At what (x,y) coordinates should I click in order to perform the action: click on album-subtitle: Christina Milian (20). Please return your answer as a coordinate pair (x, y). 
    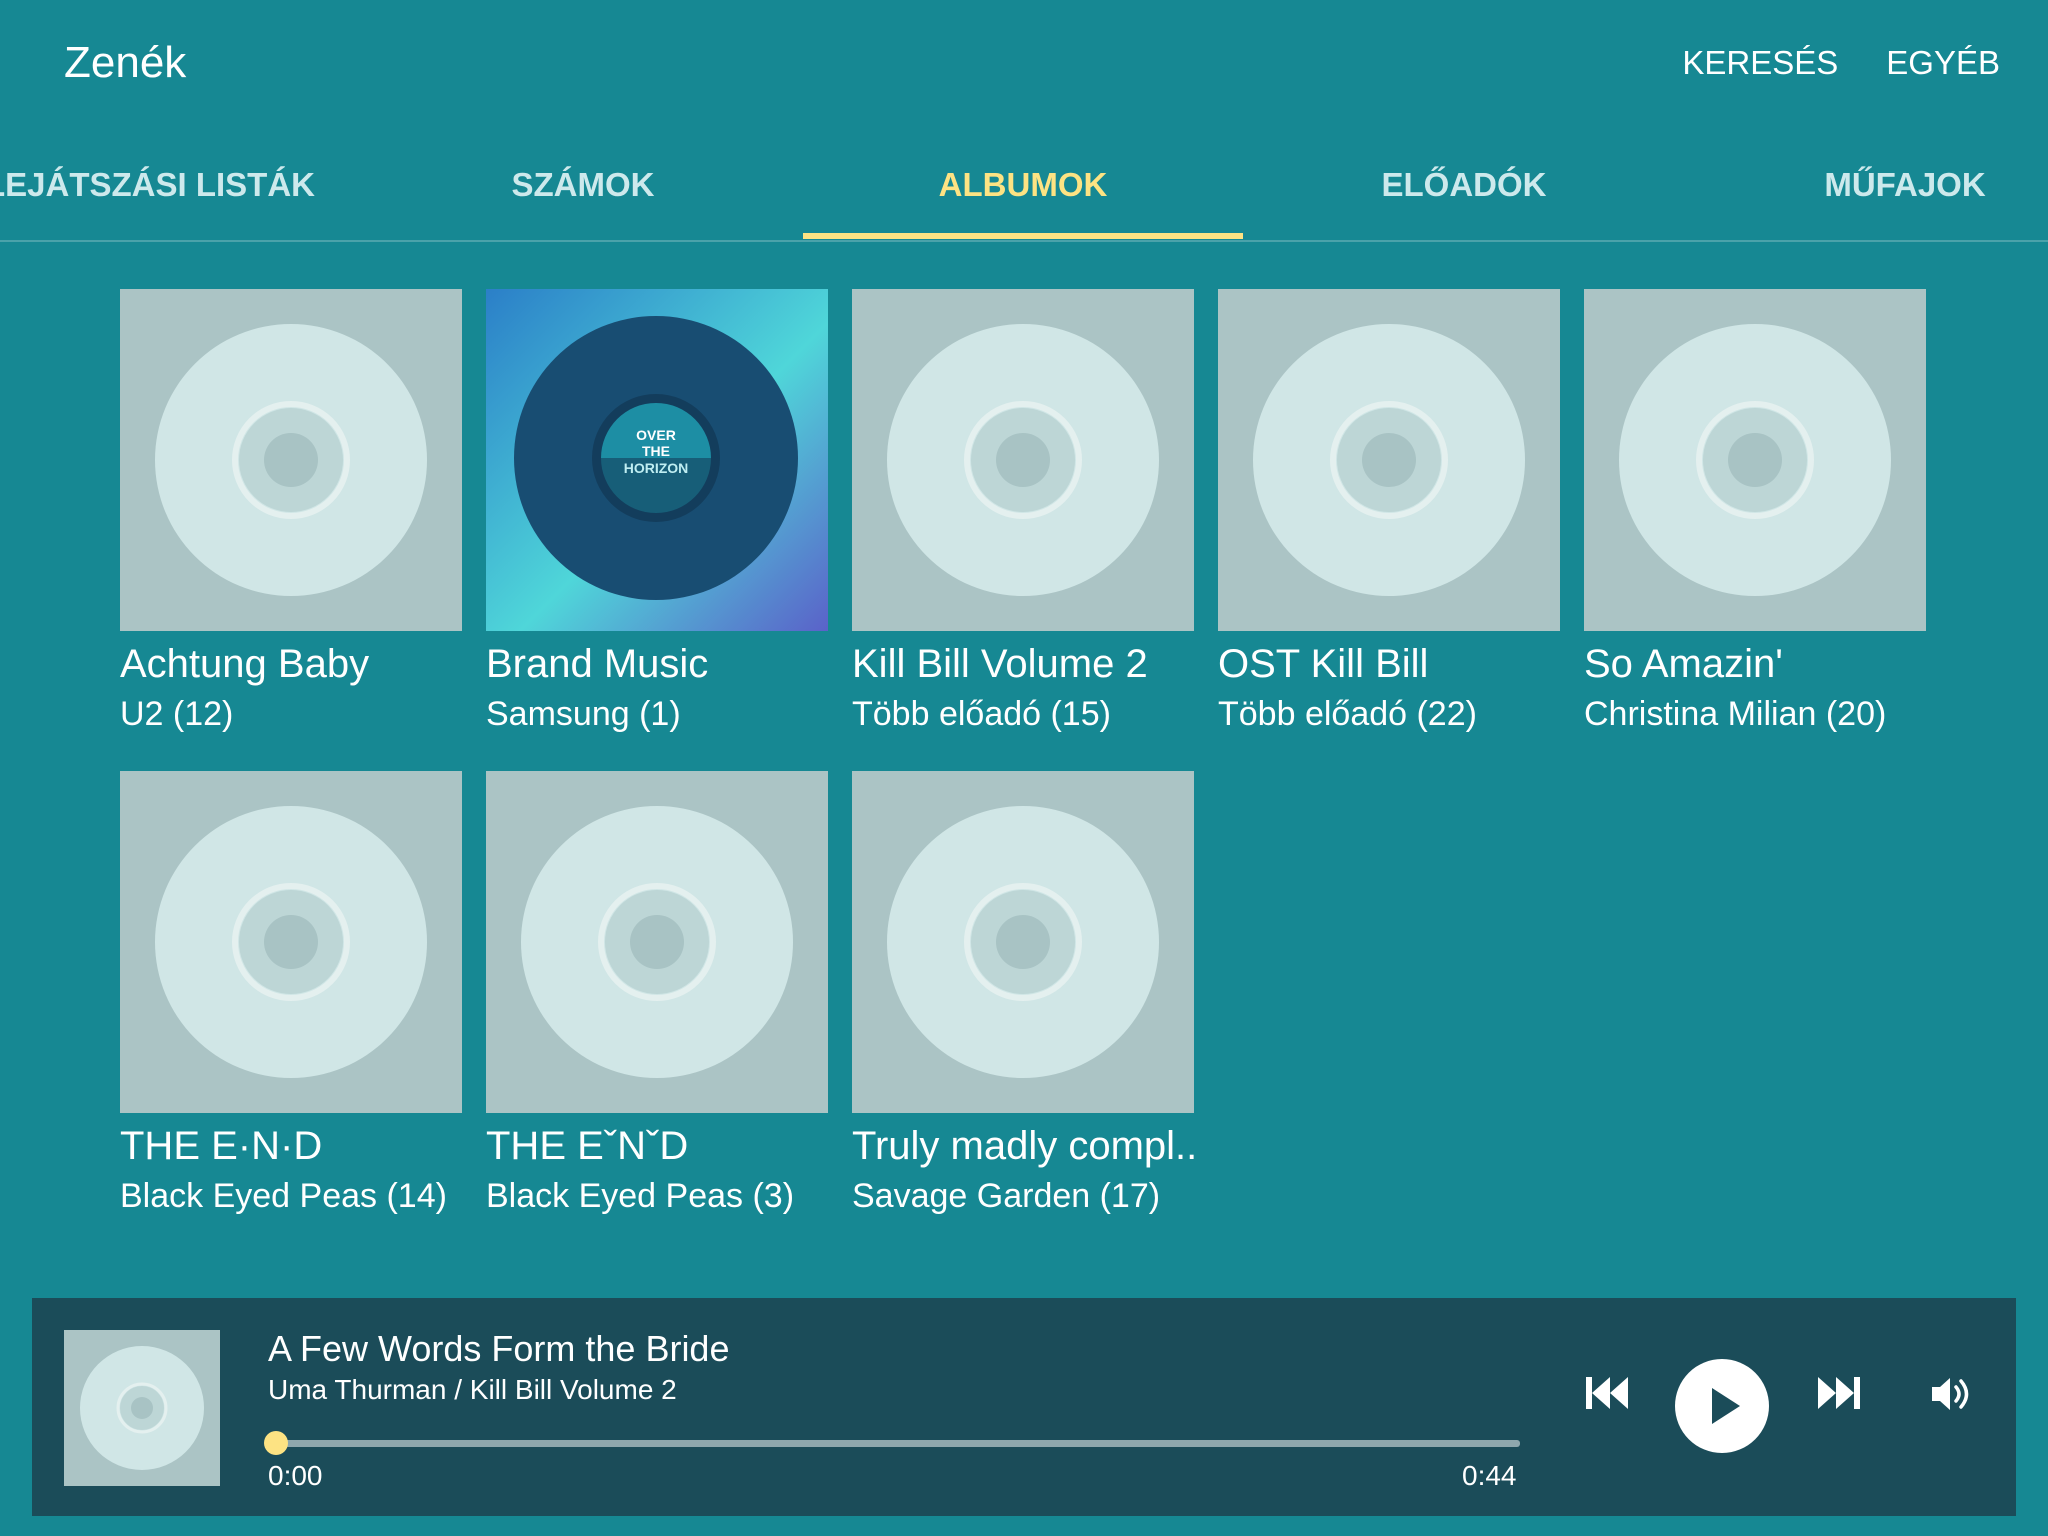
    Looking at the image, I should click on (1735, 714).